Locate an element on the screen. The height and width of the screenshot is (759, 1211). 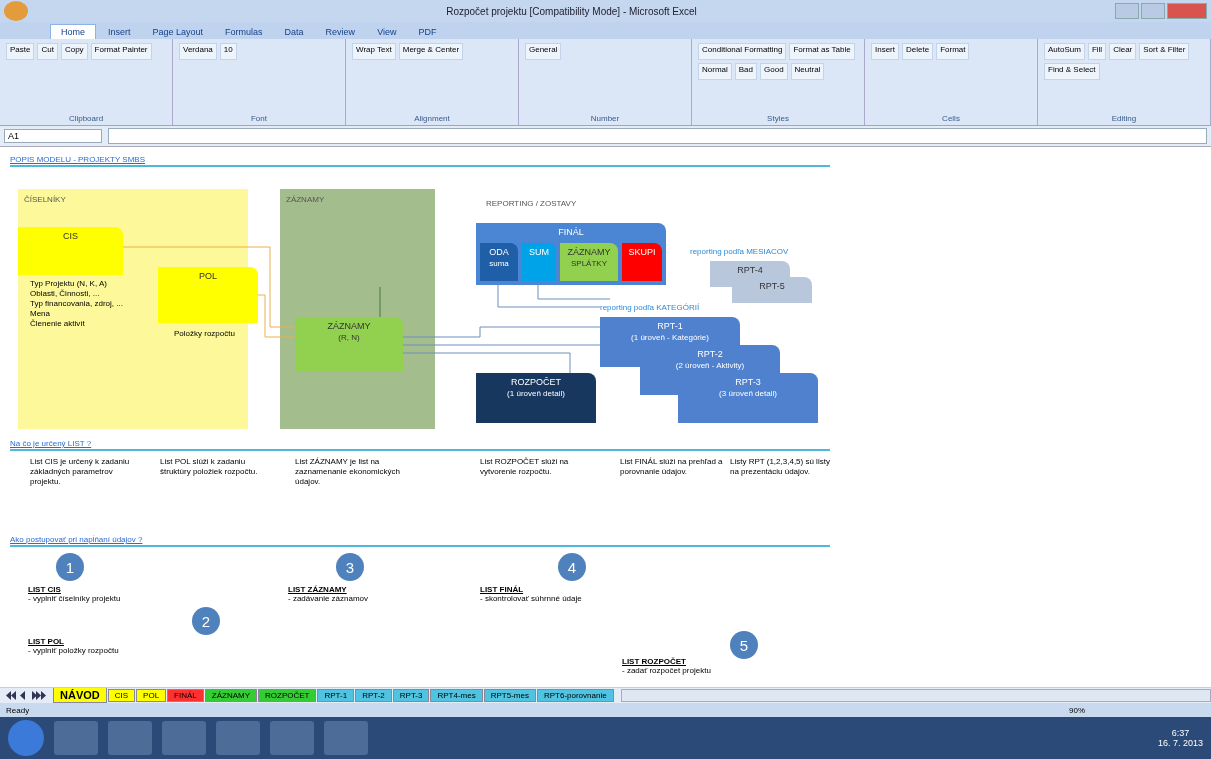
diagram-box: CIS is located at coordinates (70, 251).